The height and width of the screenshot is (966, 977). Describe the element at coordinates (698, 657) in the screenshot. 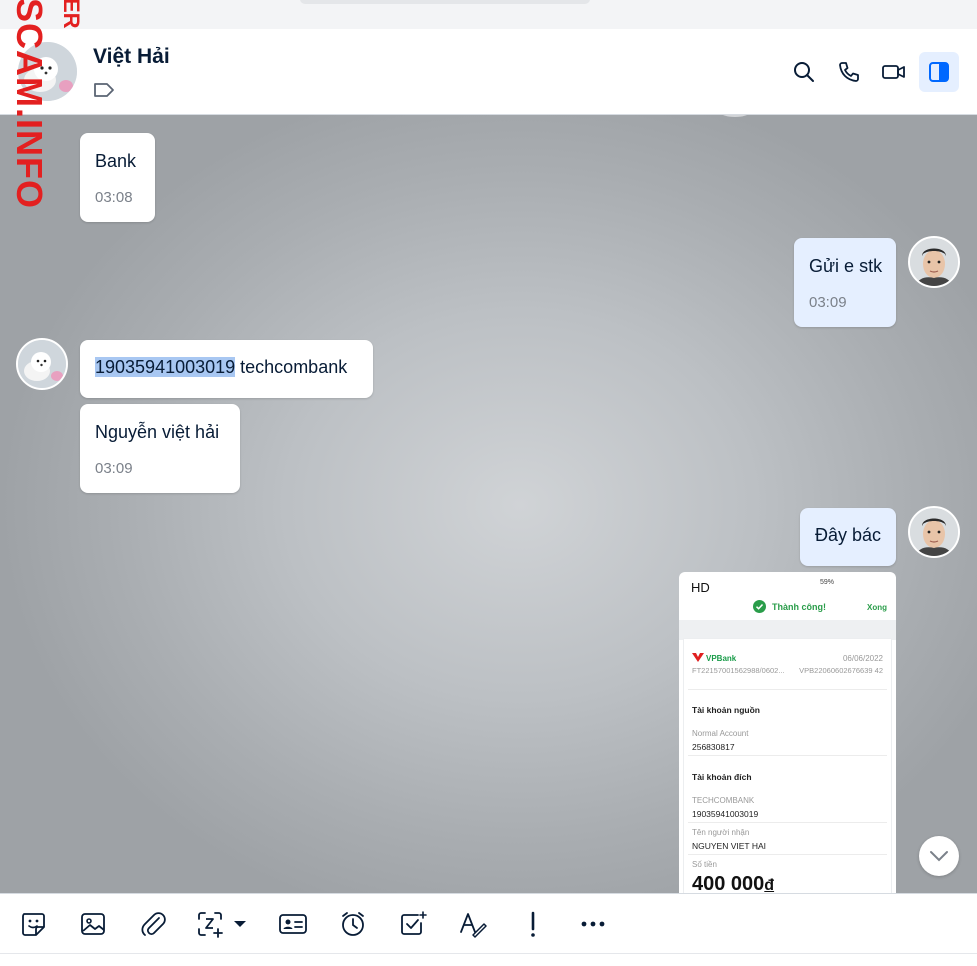

I see `vpbank-logo-icon` at that location.